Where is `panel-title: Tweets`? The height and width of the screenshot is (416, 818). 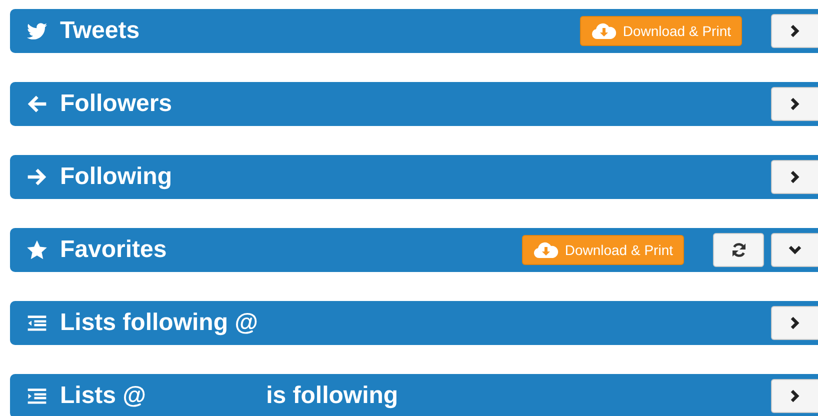 panel-title: Tweets is located at coordinates (100, 31).